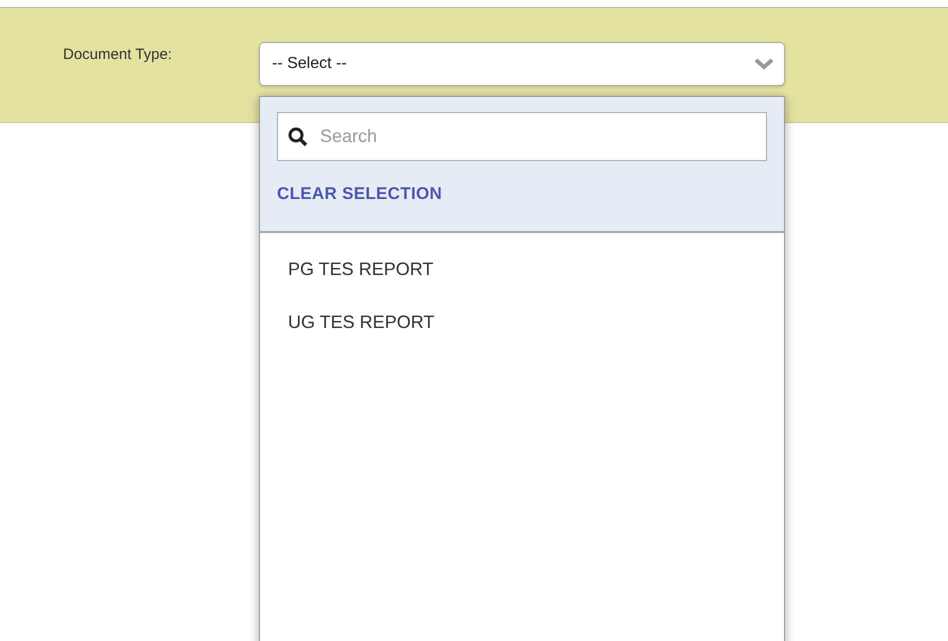  I want to click on document-type-select: -- Select --, so click(522, 64).